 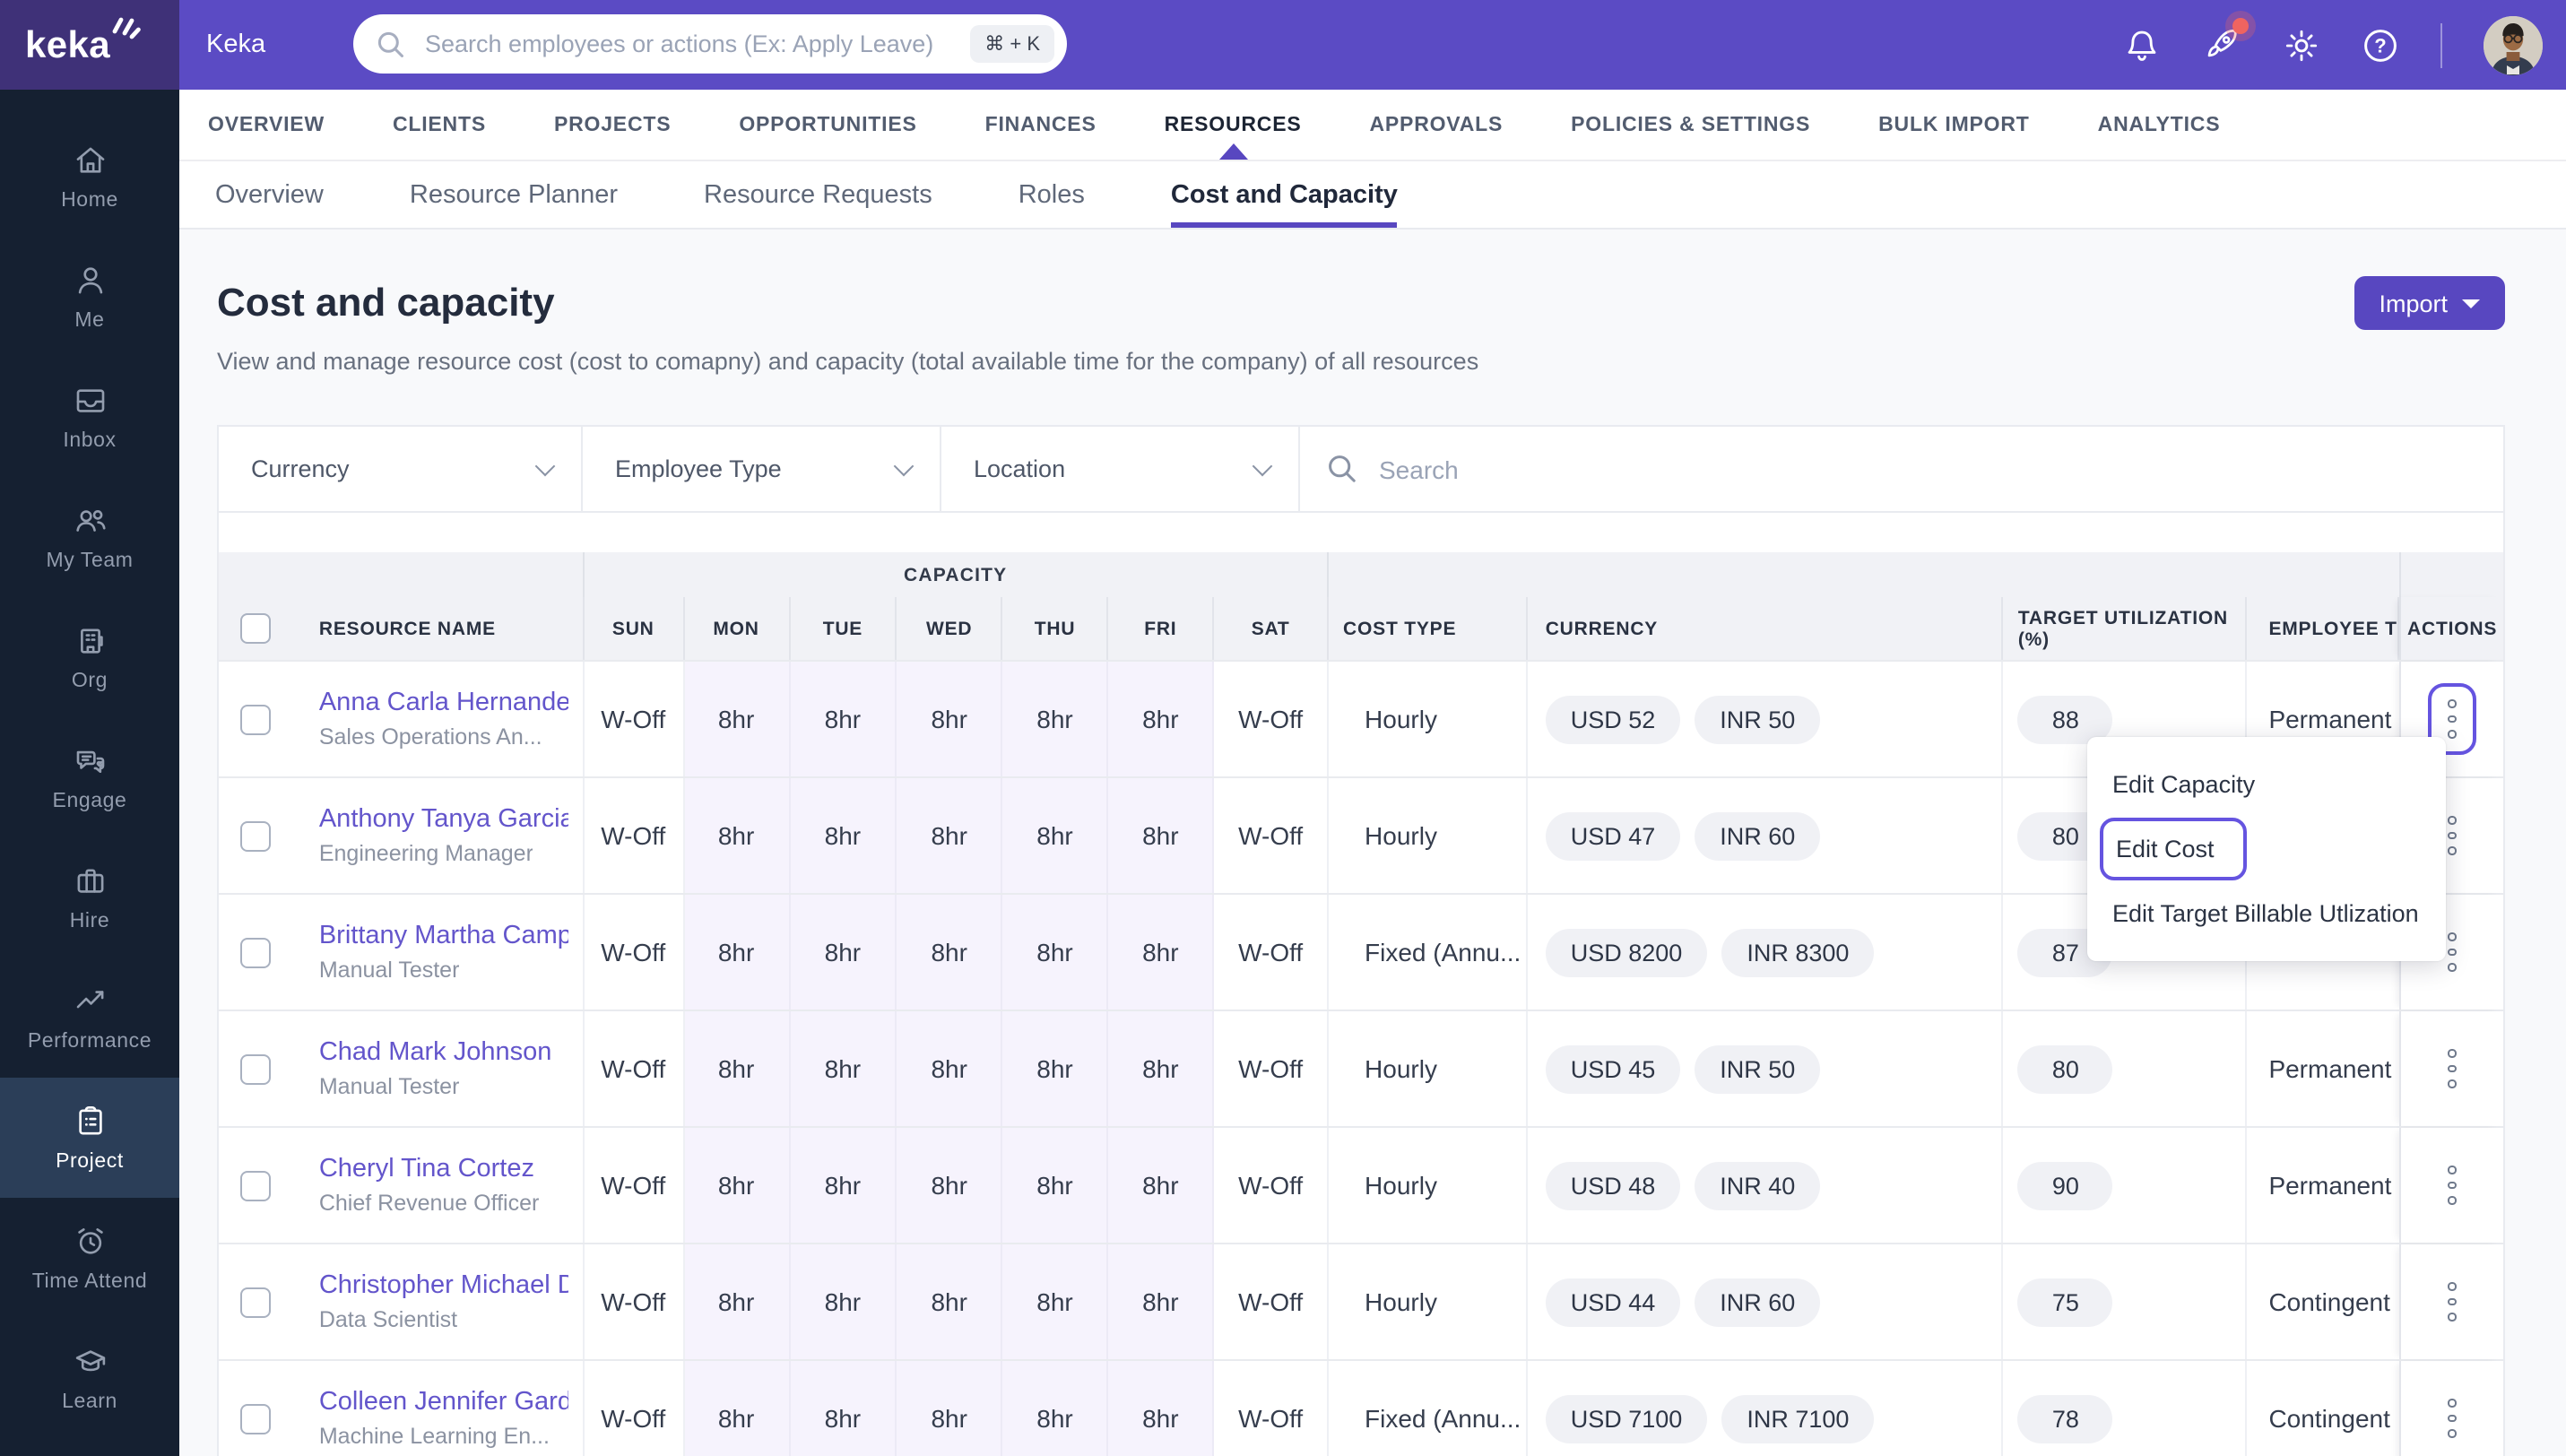 I want to click on tab-projects: PROJECTS, so click(x=612, y=125).